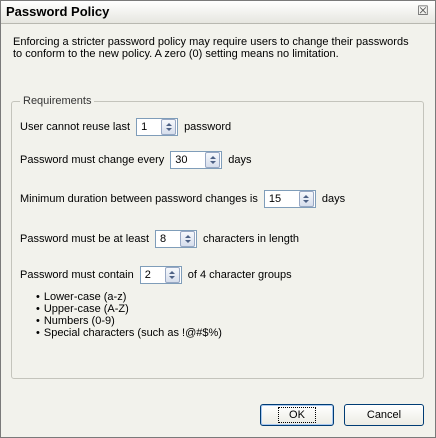 This screenshot has height=438, width=436. Describe the element at coordinates (239, 275) in the screenshot. I see `groups-suffix: of 4 character groups` at that location.